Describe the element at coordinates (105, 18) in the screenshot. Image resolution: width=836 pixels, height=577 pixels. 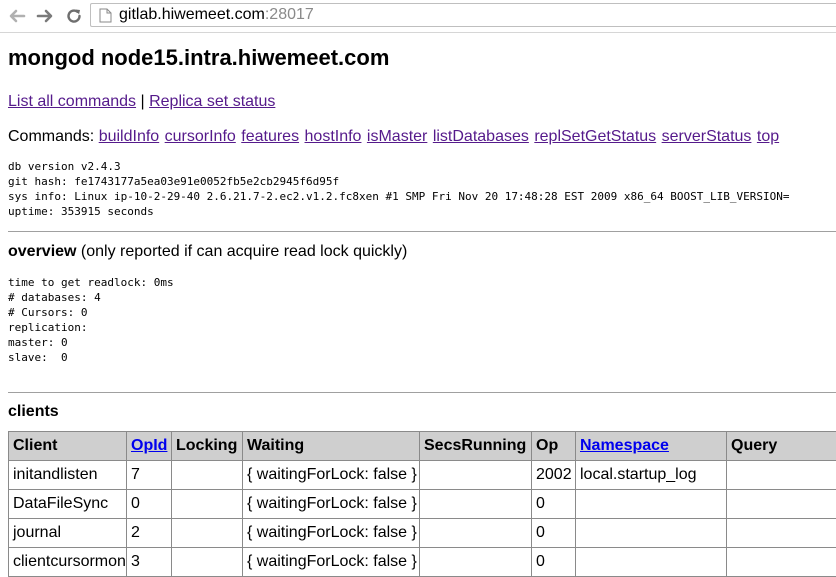
I see `page-icon` at that location.